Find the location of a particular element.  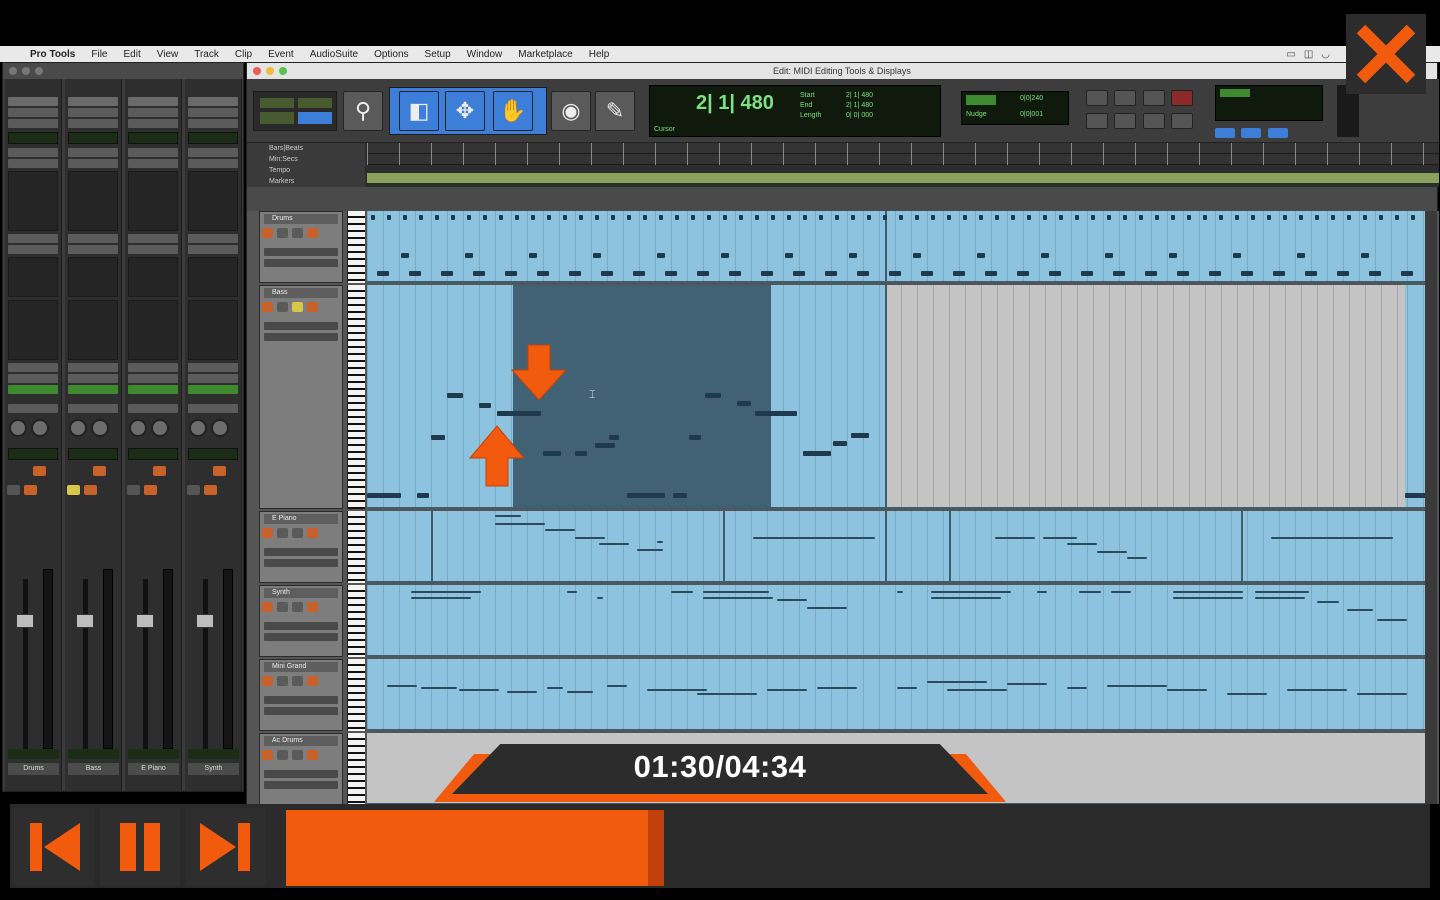

piano-keyboard is located at coordinates (356, 247).